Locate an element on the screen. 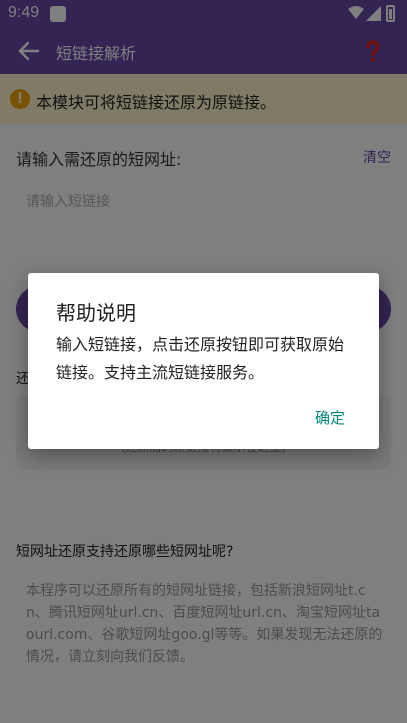 The width and height of the screenshot is (407, 723). dialog-message: 输入短链接，点击还原按钮即可获取原始链接。支持主流短链接服务。 is located at coordinates (200, 358).